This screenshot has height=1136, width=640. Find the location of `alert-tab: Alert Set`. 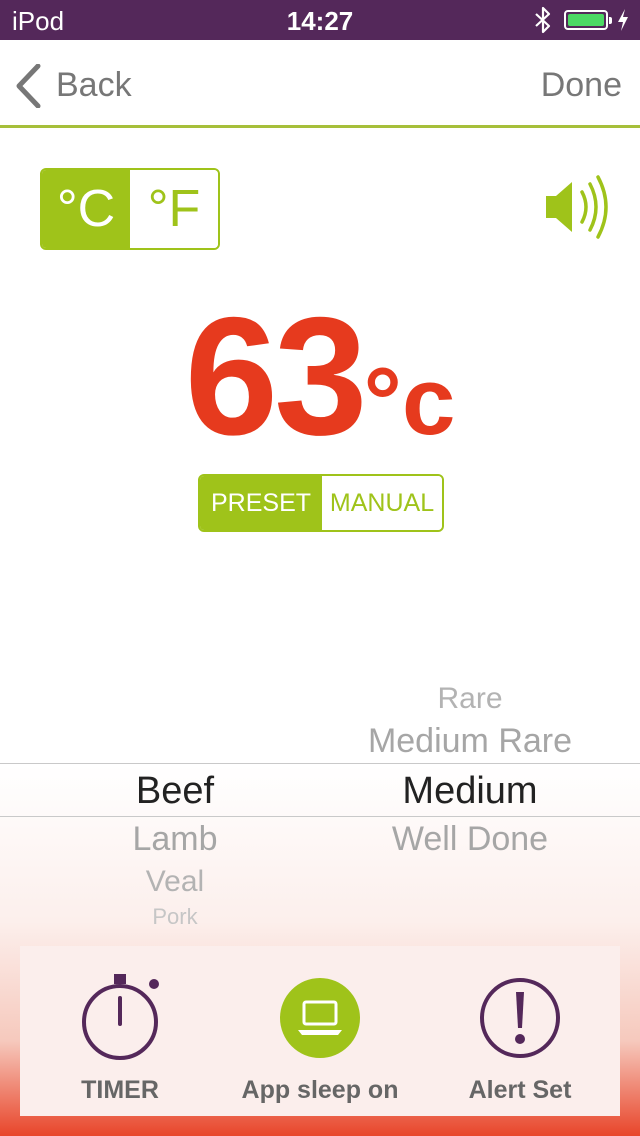

alert-tab: Alert Set is located at coordinates (520, 1031).